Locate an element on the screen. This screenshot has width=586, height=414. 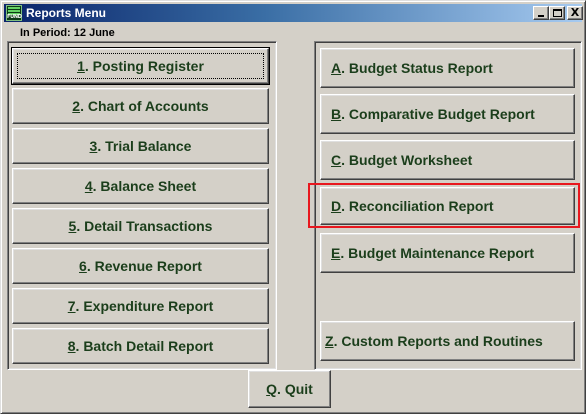
close-icon: X is located at coordinates (575, 12).